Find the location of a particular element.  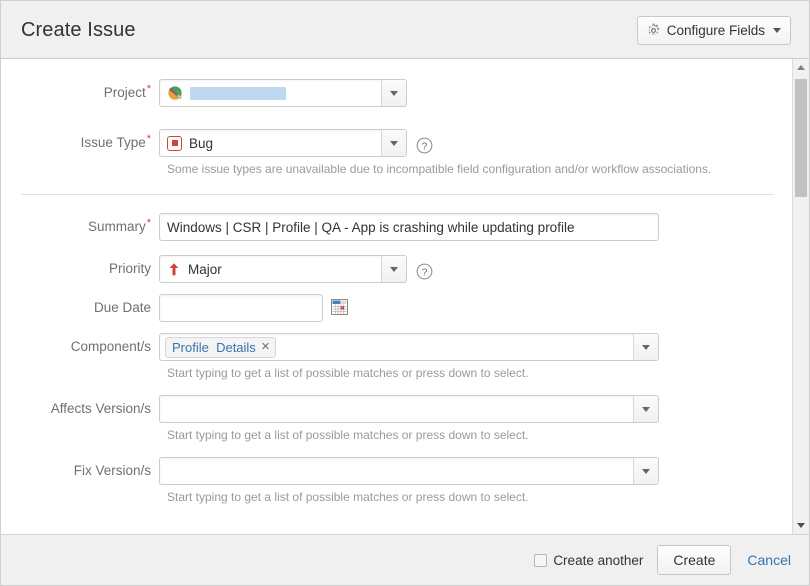

fix-versions-dropdown-button is located at coordinates (645, 471).